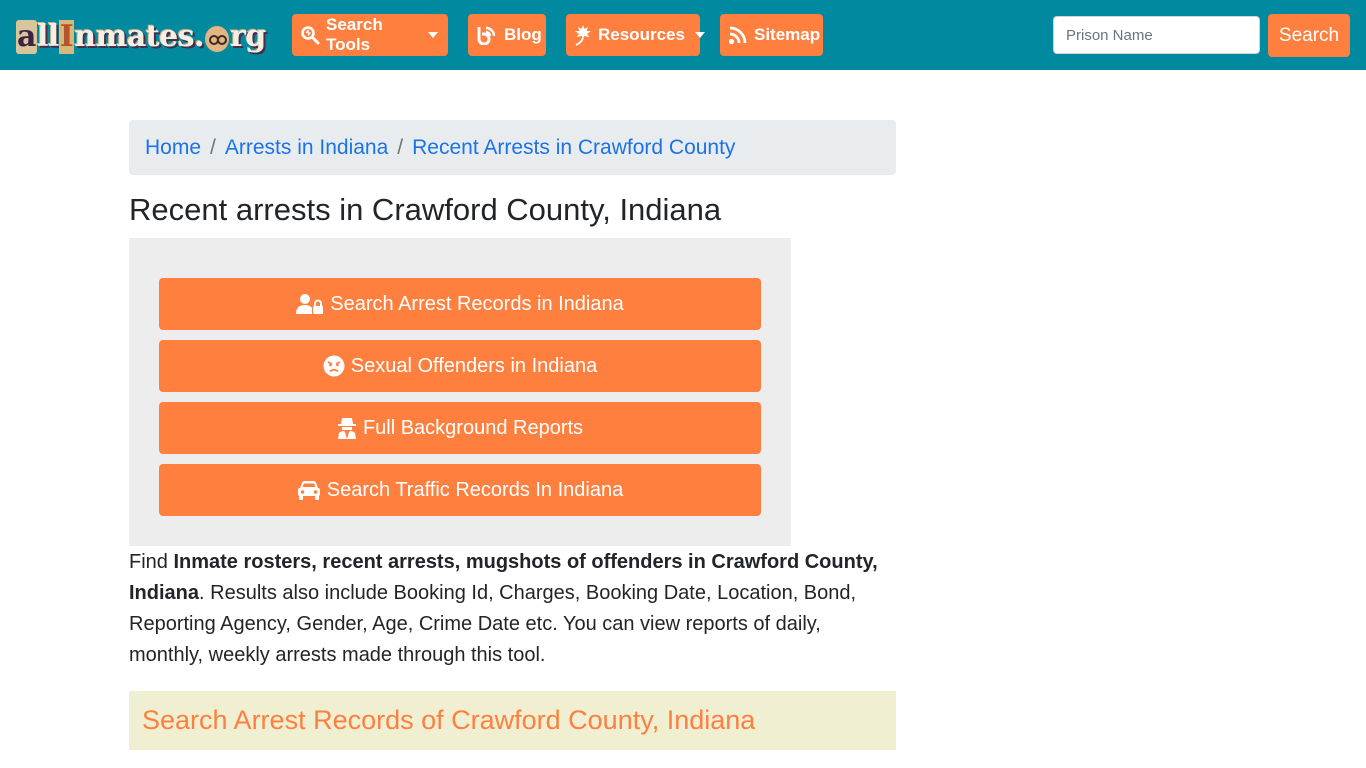 The image size is (1366, 768). What do you see at coordinates (1156, 35) in the screenshot?
I see `prison-name-search-input` at bounding box center [1156, 35].